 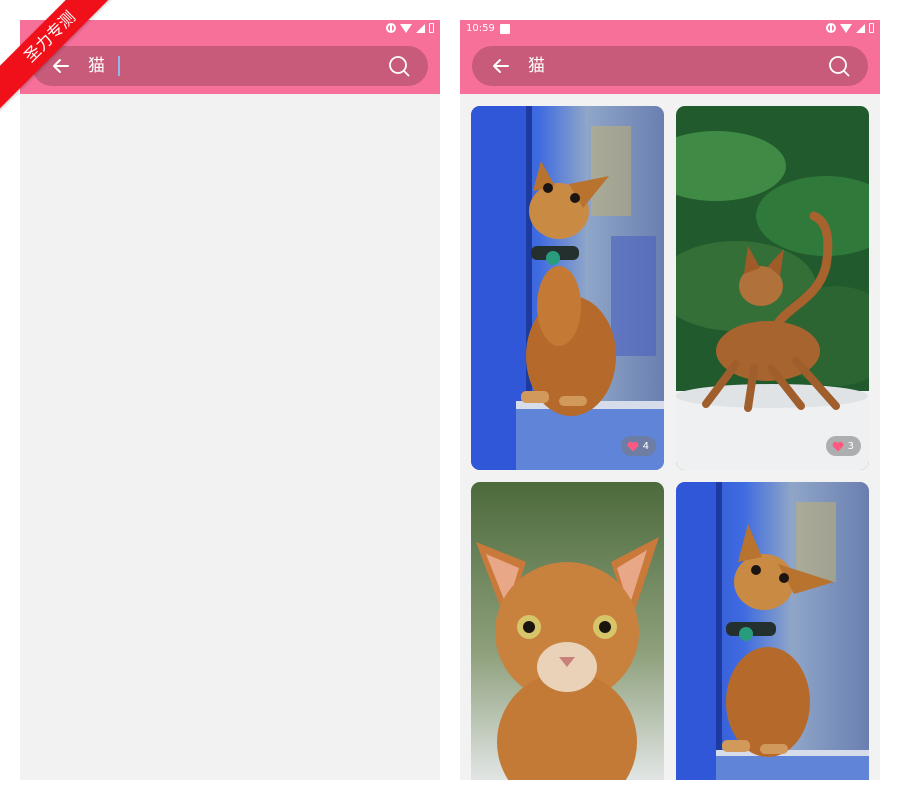 I want to click on text-cursor, so click(x=119, y=66).